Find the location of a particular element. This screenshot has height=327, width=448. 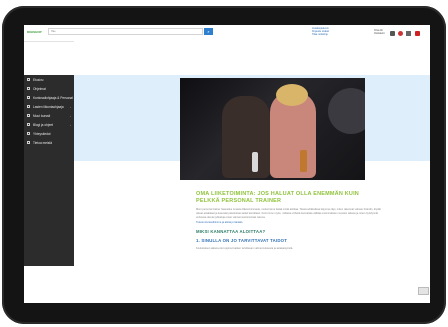

sidebar-item-label: Blogi ja ohjeet is located at coordinates (43, 124).